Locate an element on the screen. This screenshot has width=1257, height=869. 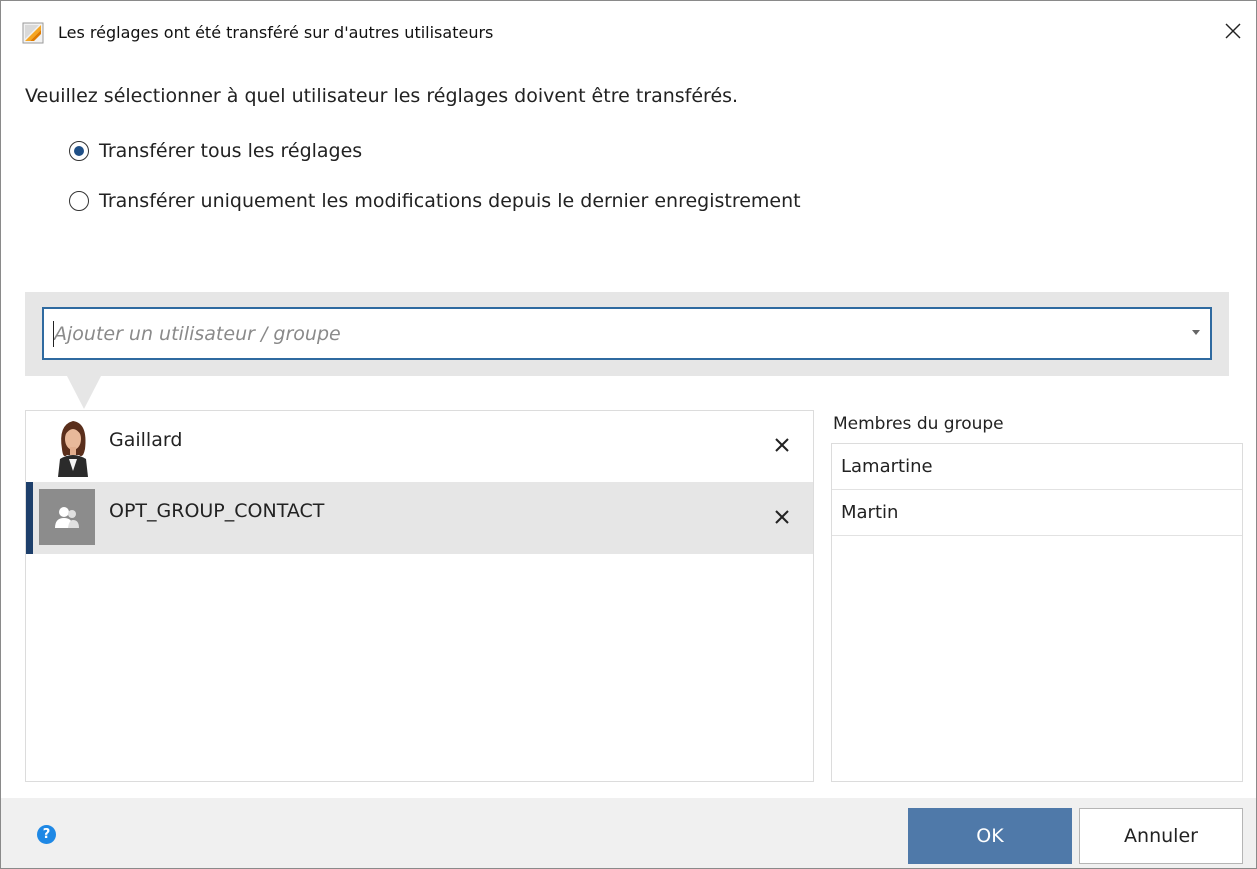
user-group-combobox is located at coordinates (627, 333).